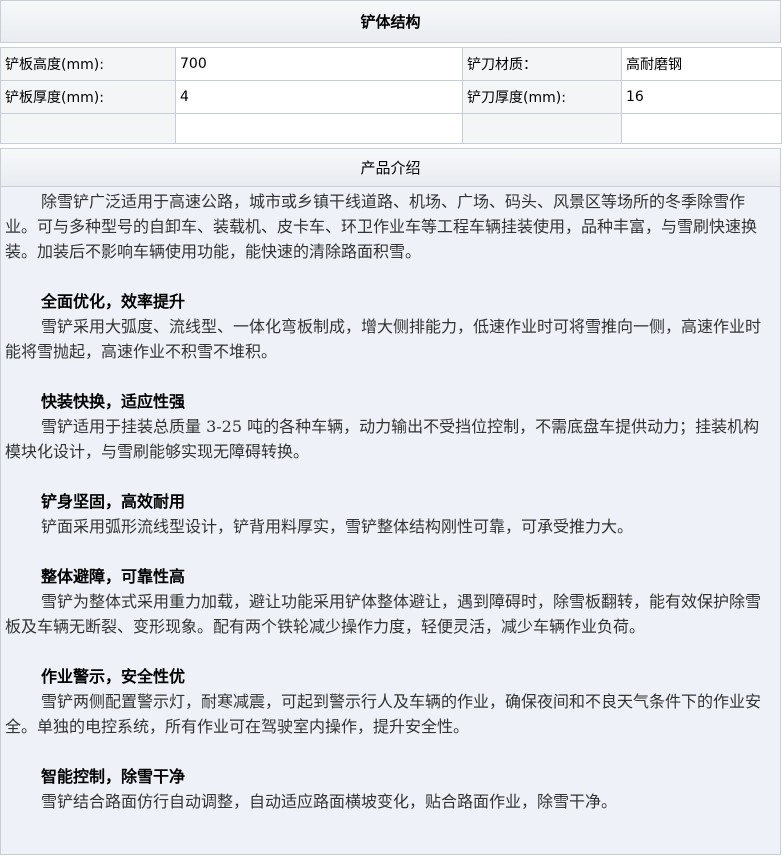  I want to click on spec-label: 铲刀材质：, so click(542, 64).